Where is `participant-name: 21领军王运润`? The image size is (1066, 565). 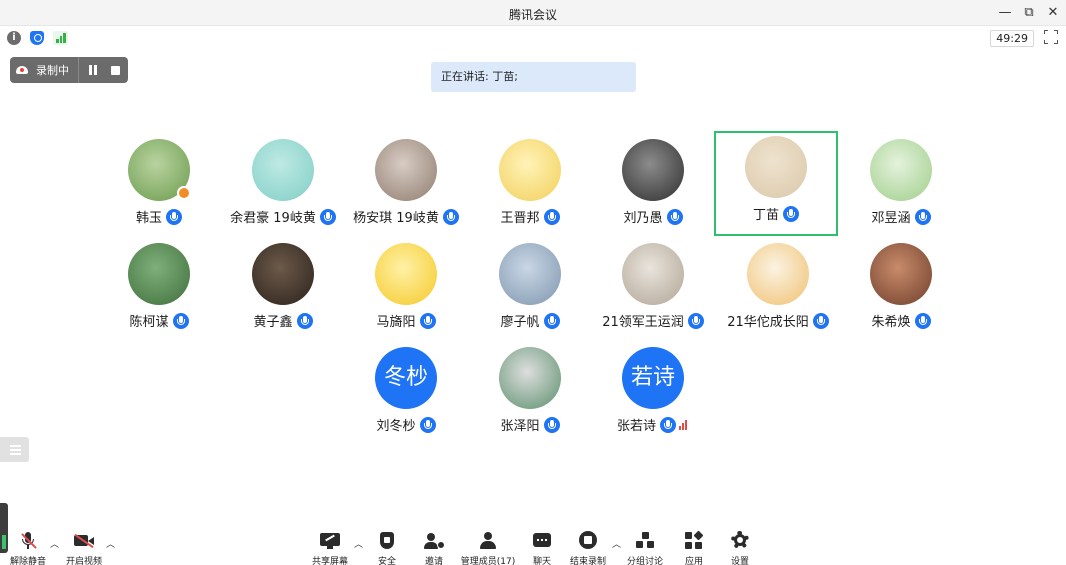 participant-name: 21领军王运润 is located at coordinates (643, 322).